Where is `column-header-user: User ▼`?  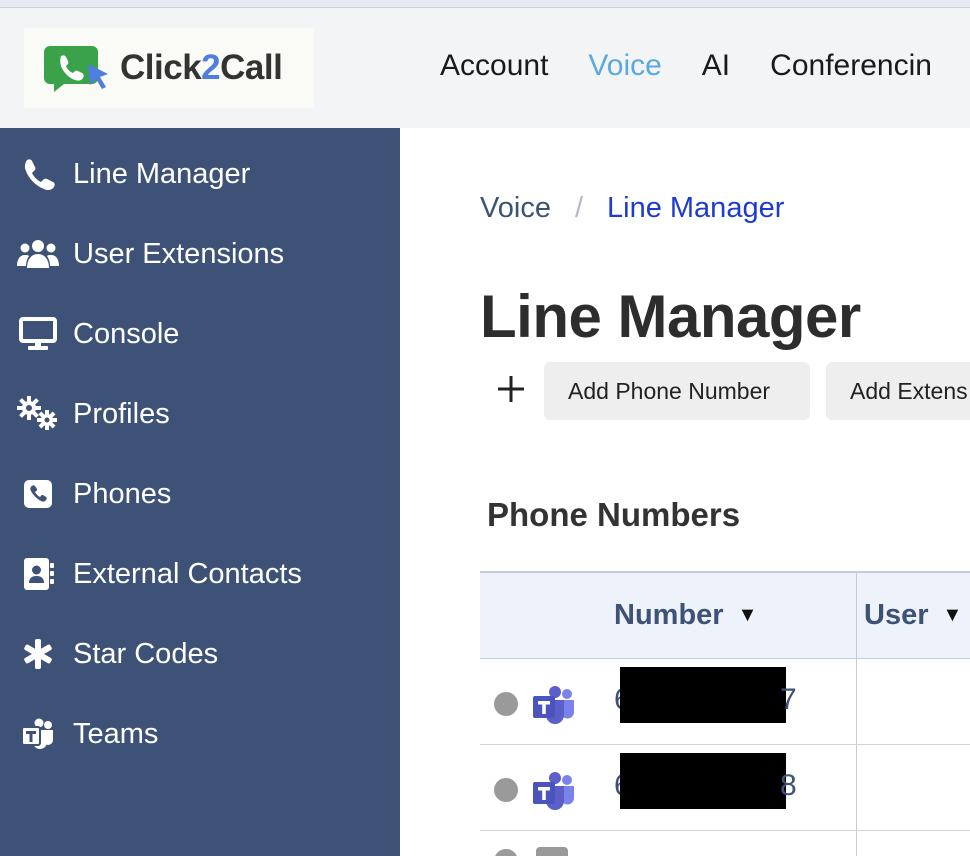 column-header-user: User ▼ is located at coordinates (913, 615).